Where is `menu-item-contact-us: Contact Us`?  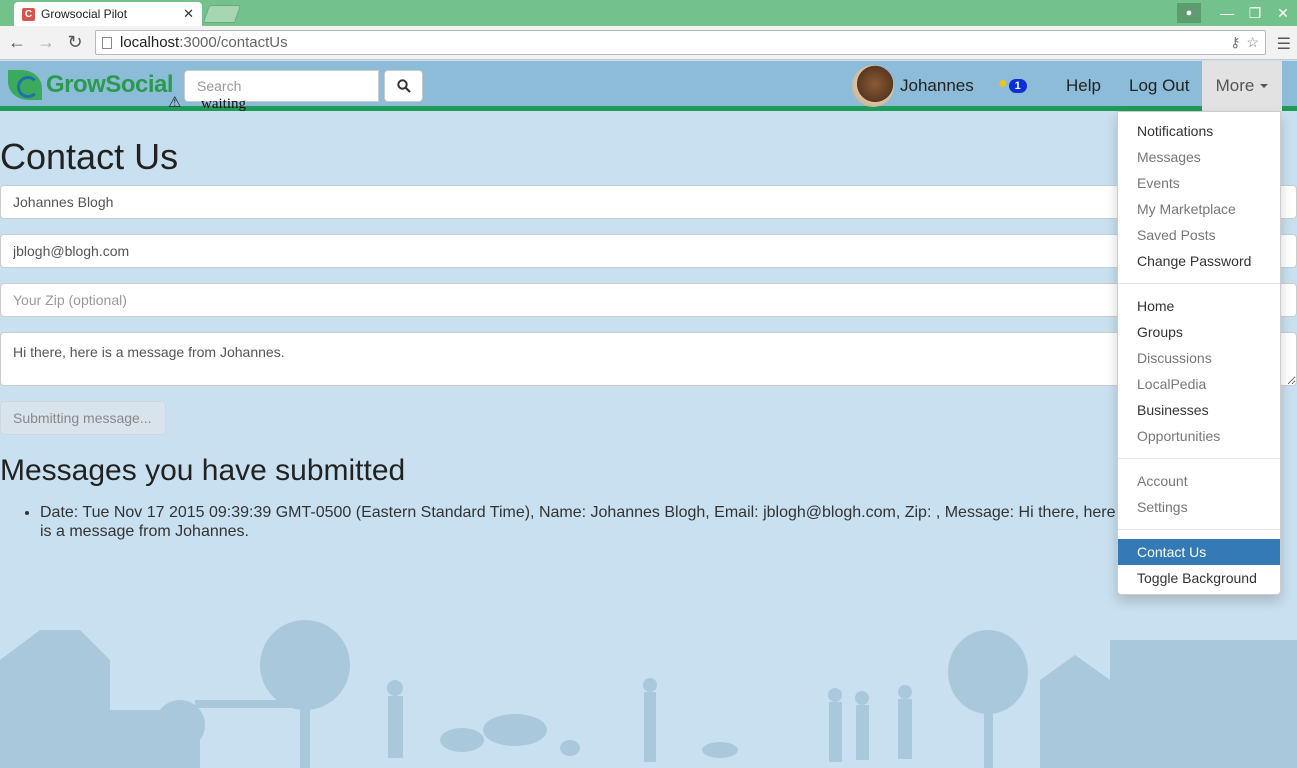 menu-item-contact-us: Contact Us is located at coordinates (1199, 552).